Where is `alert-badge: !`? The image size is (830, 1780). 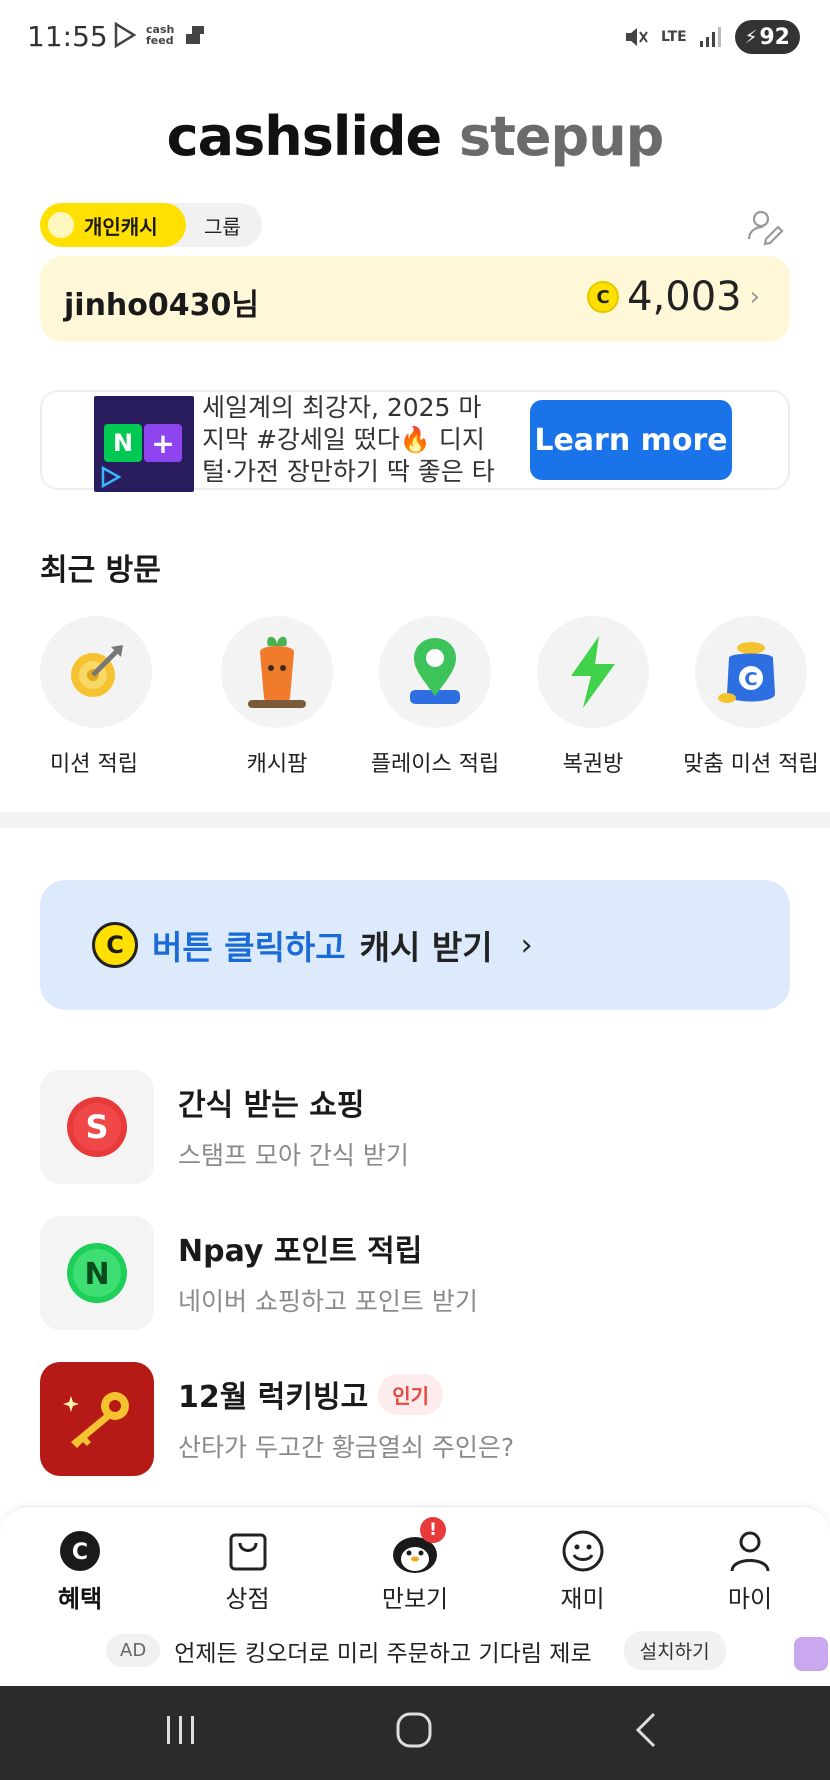
alert-badge: ! is located at coordinates (433, 1530).